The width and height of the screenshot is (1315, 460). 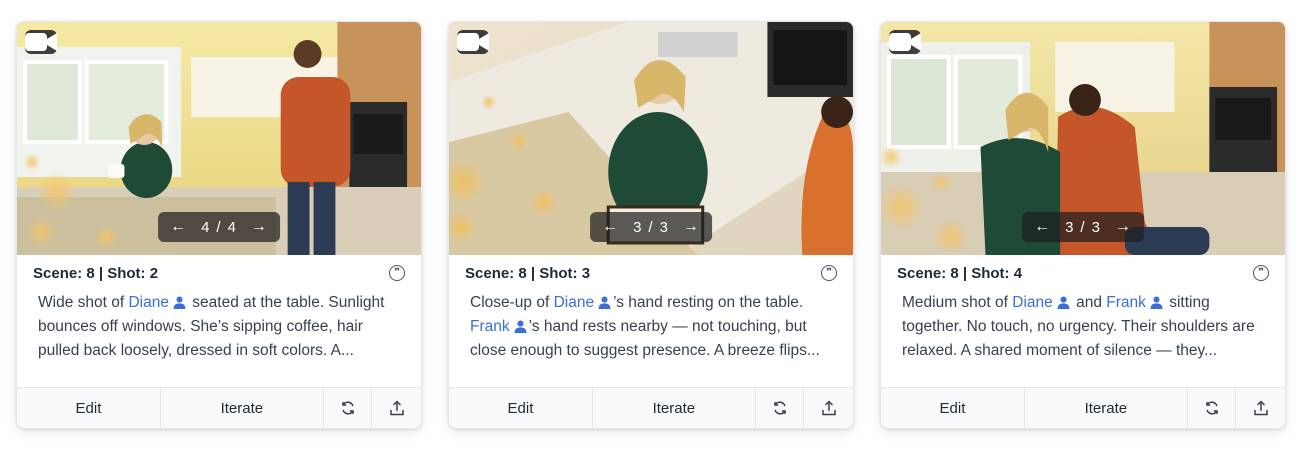 I want to click on scene-shot-label: Scene: 8 | Shot: 4, so click(x=960, y=273).